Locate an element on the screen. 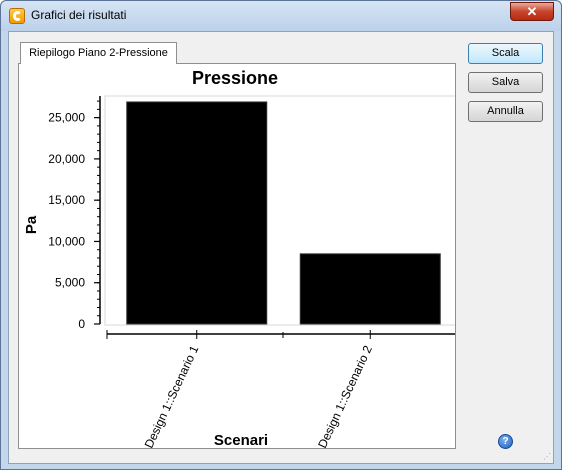 Image resolution: width=562 pixels, height=470 pixels. y-tick-label: 5,000 is located at coordinates (70, 283).